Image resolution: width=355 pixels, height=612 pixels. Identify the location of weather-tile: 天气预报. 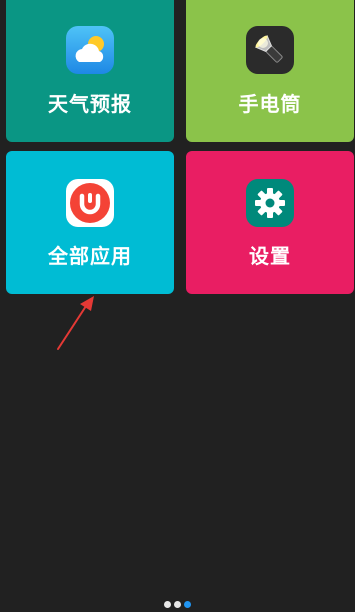
(90, 71).